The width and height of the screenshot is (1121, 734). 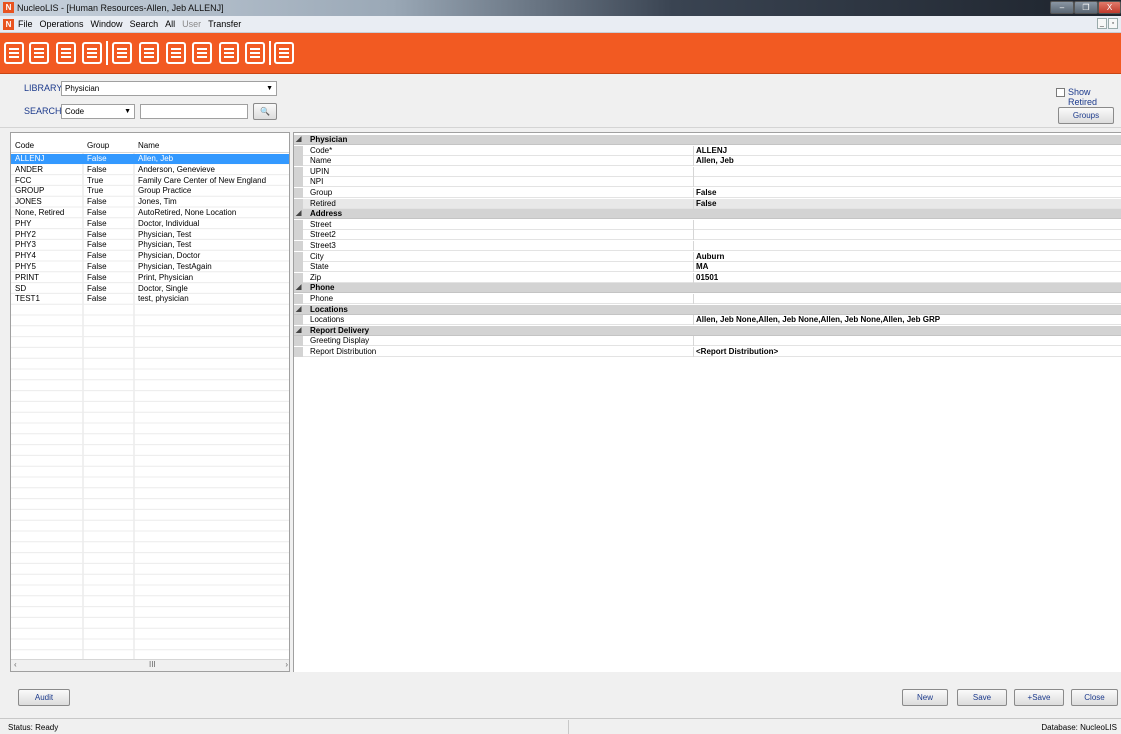 I want to click on show-retired-label: Show Retired, so click(x=1094, y=97).